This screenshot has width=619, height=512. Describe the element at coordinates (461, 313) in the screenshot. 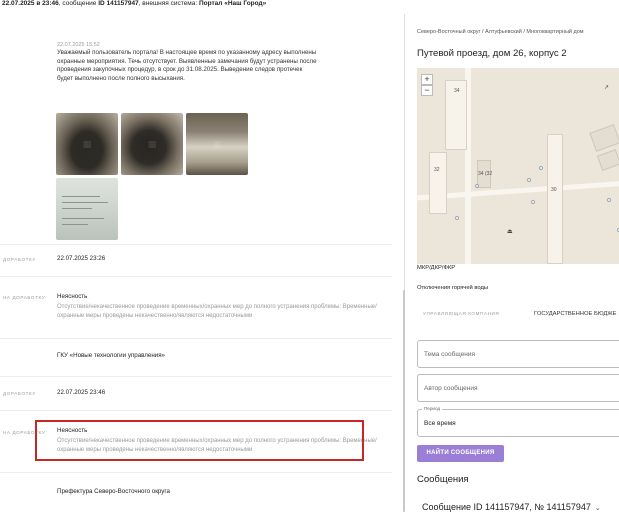

I see `management-company-label: УПРАВЛЯЮЩАЯ КОМПАНИЯ` at that location.